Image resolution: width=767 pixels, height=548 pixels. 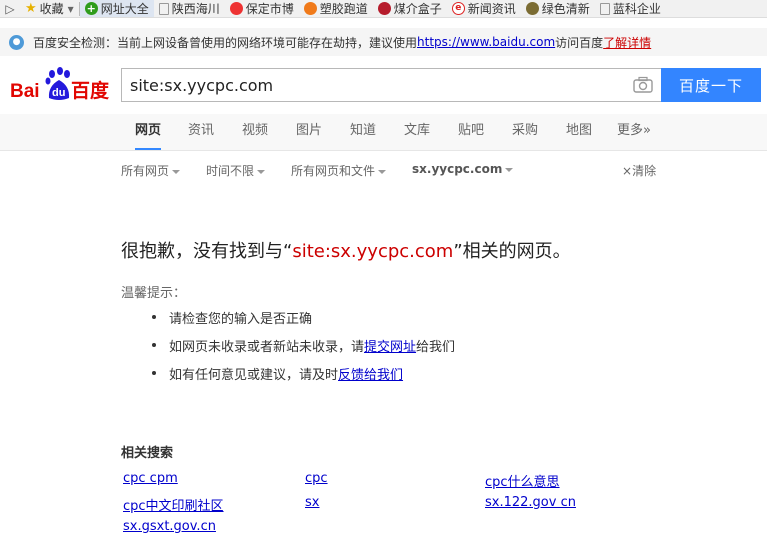 I want to click on search-button: 百度一下, so click(x=711, y=85).